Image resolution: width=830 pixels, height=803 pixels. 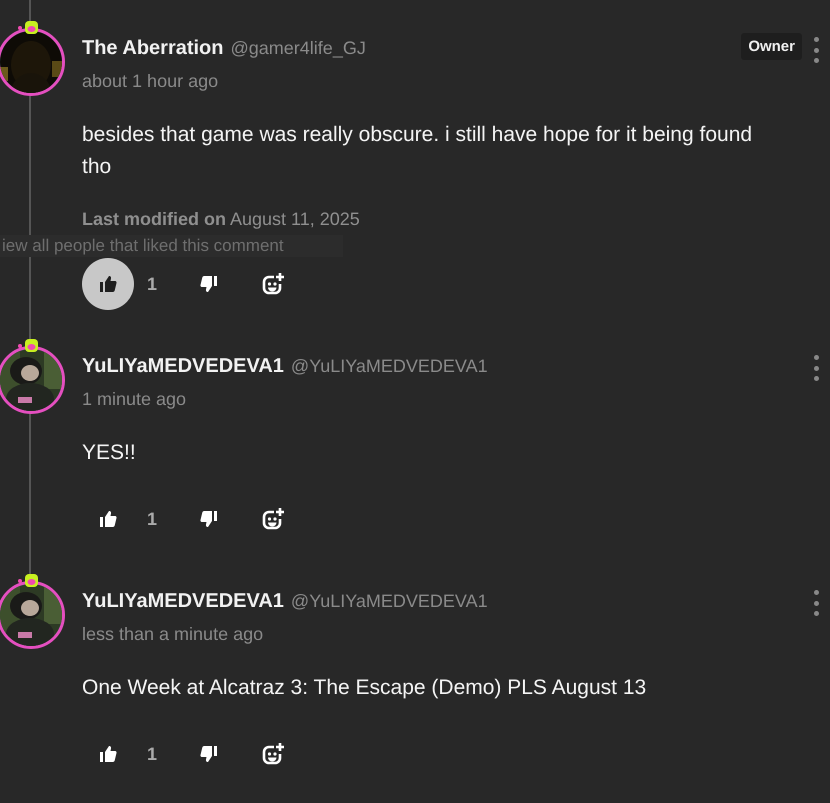 What do you see at coordinates (771, 46) in the screenshot?
I see `owner-badge: Owner` at bounding box center [771, 46].